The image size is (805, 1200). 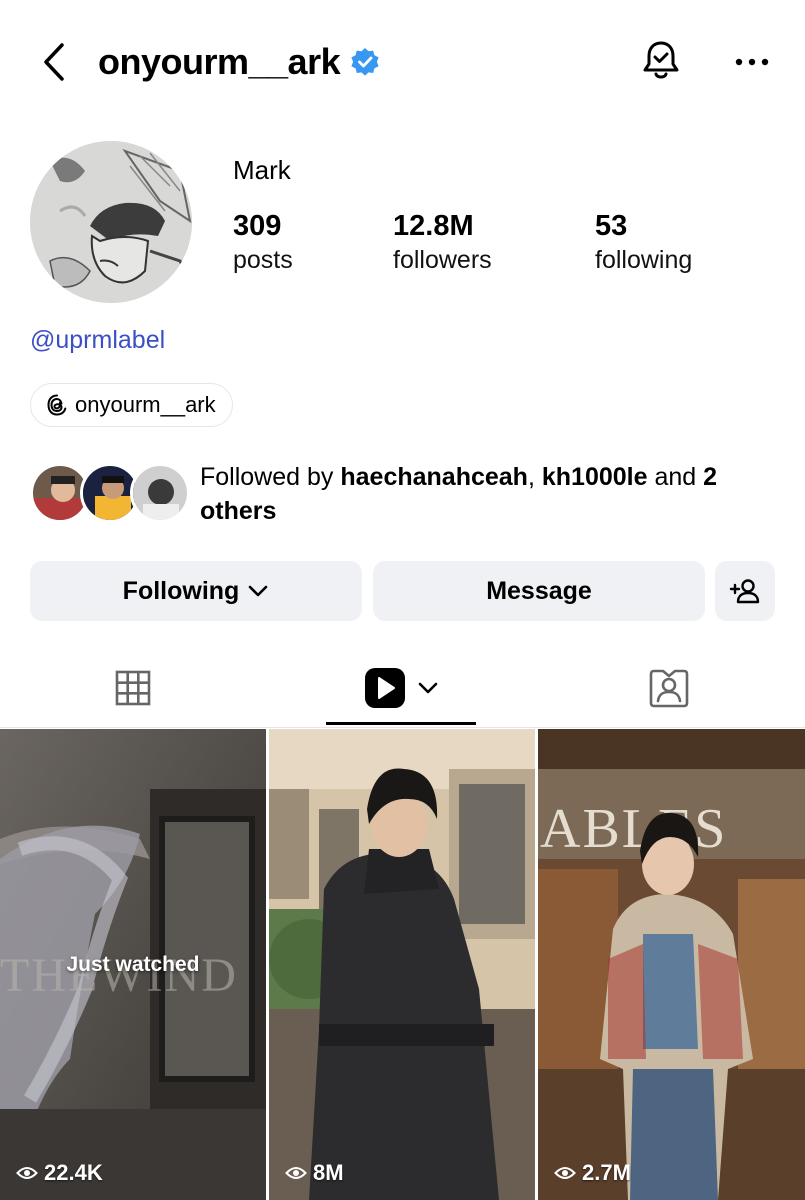 I want to click on followed-by-prefix: Followed by, so click(x=270, y=477).